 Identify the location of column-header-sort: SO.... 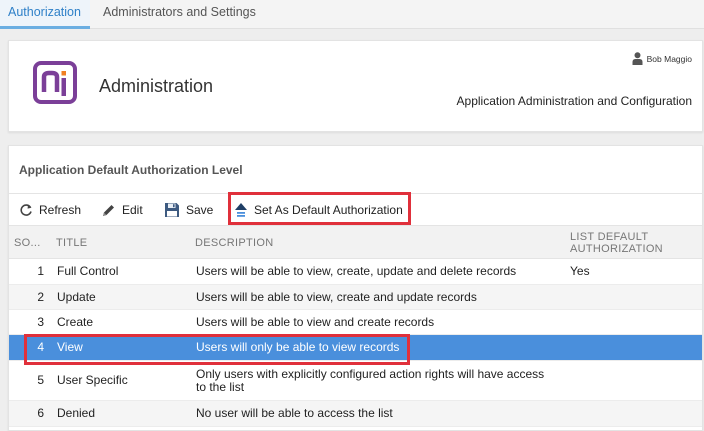
(32, 243).